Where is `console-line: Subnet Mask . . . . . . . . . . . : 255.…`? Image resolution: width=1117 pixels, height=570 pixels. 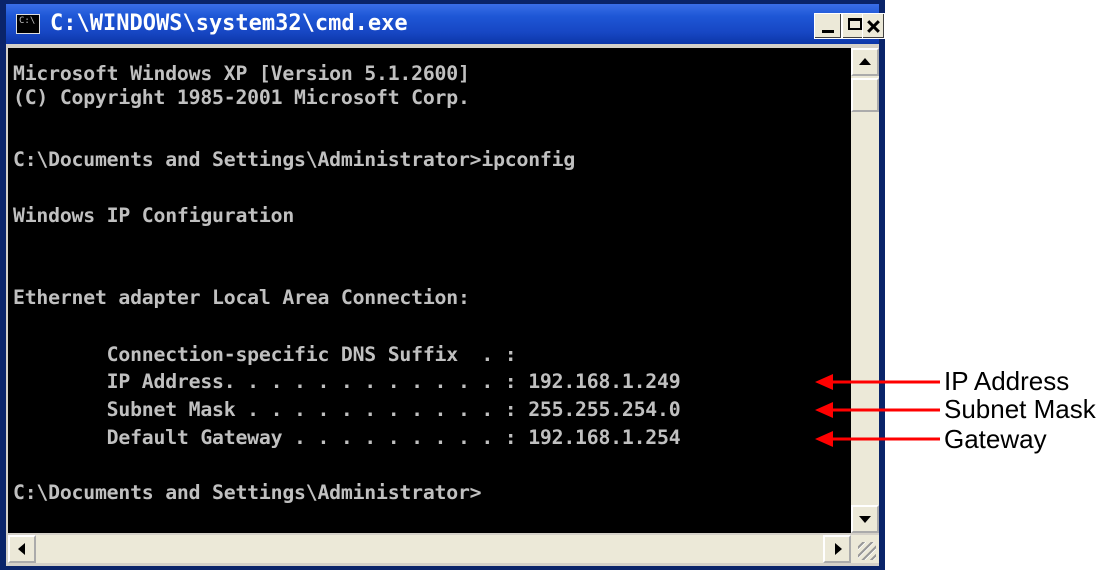 console-line: Subnet Mask . . . . . . . . . . . : 255.… is located at coordinates (347, 409).